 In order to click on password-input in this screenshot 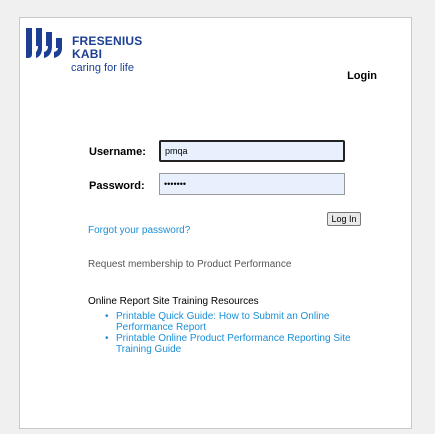, I will do `click(252, 184)`.